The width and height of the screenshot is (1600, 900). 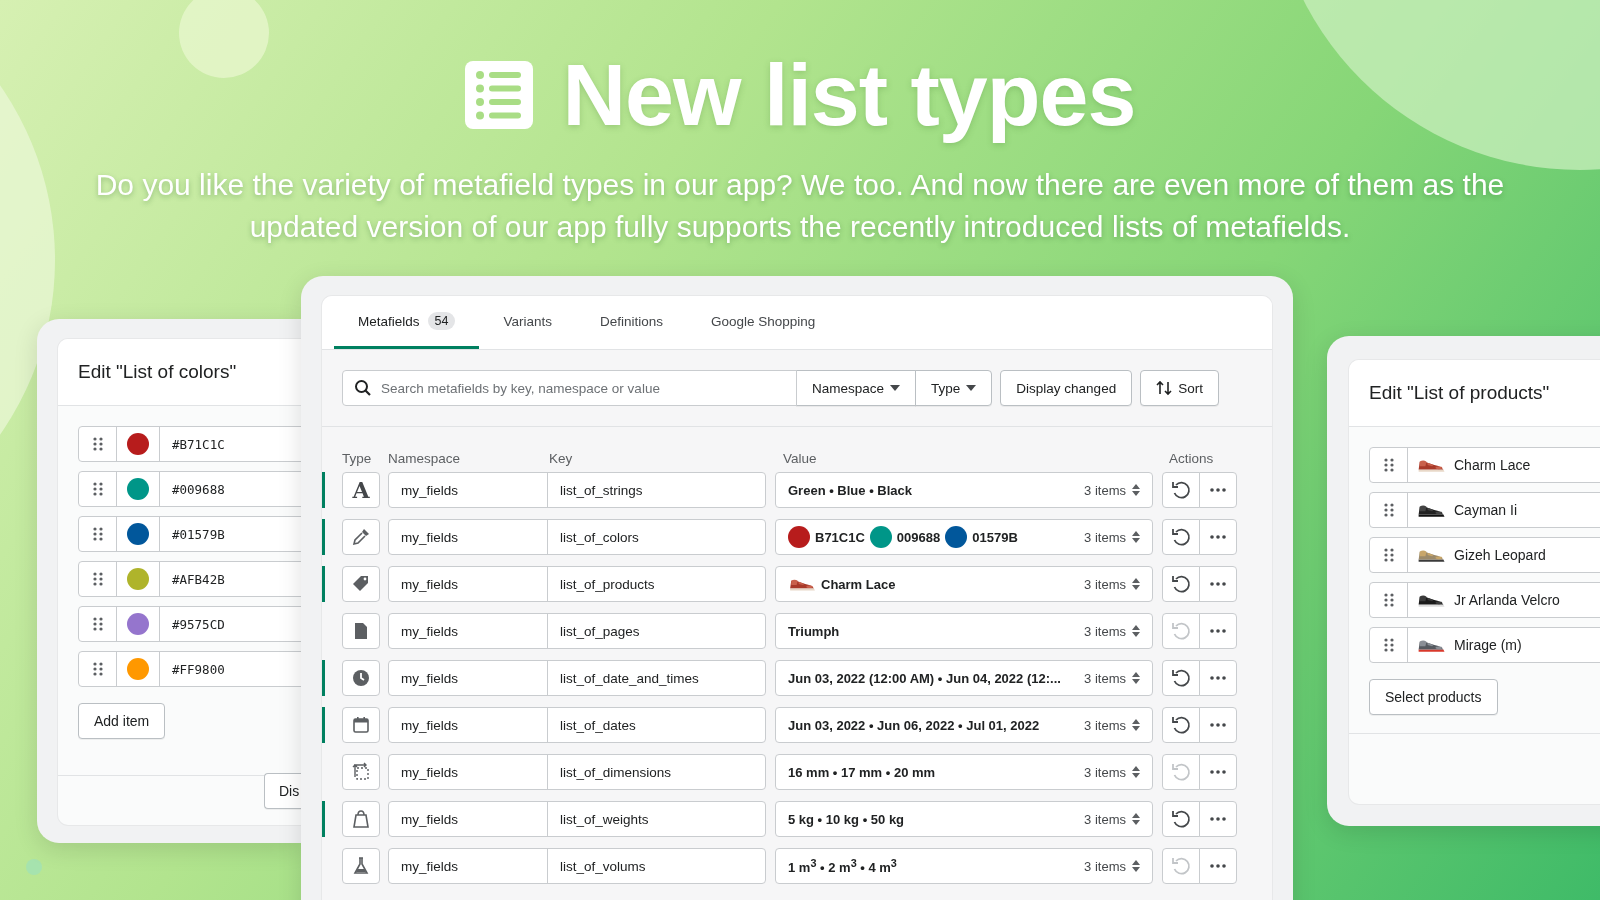 I want to click on banner-subtitle: Do you like the variety of metafield types in our app? We too. And now there are even more of them as the updated version of our app fully supports the recently introduced lists of metafields., so click(x=800, y=206).